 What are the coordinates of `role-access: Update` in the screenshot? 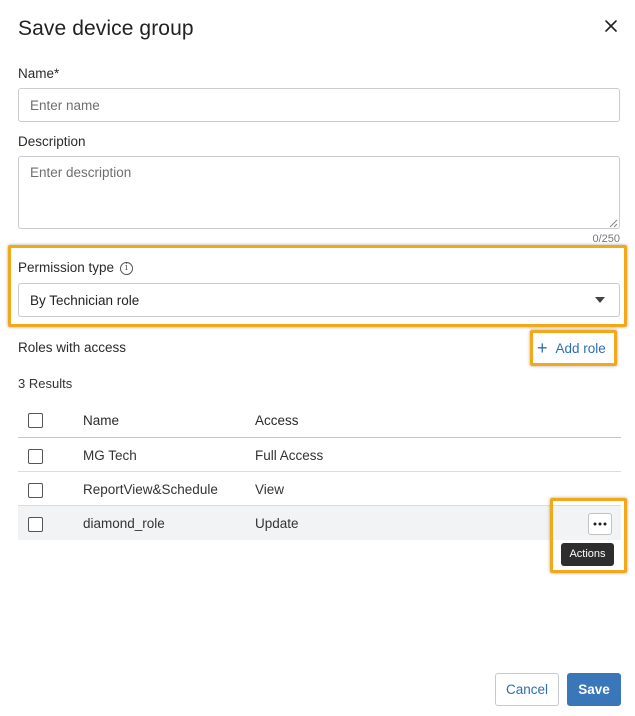 It's located at (277, 523).